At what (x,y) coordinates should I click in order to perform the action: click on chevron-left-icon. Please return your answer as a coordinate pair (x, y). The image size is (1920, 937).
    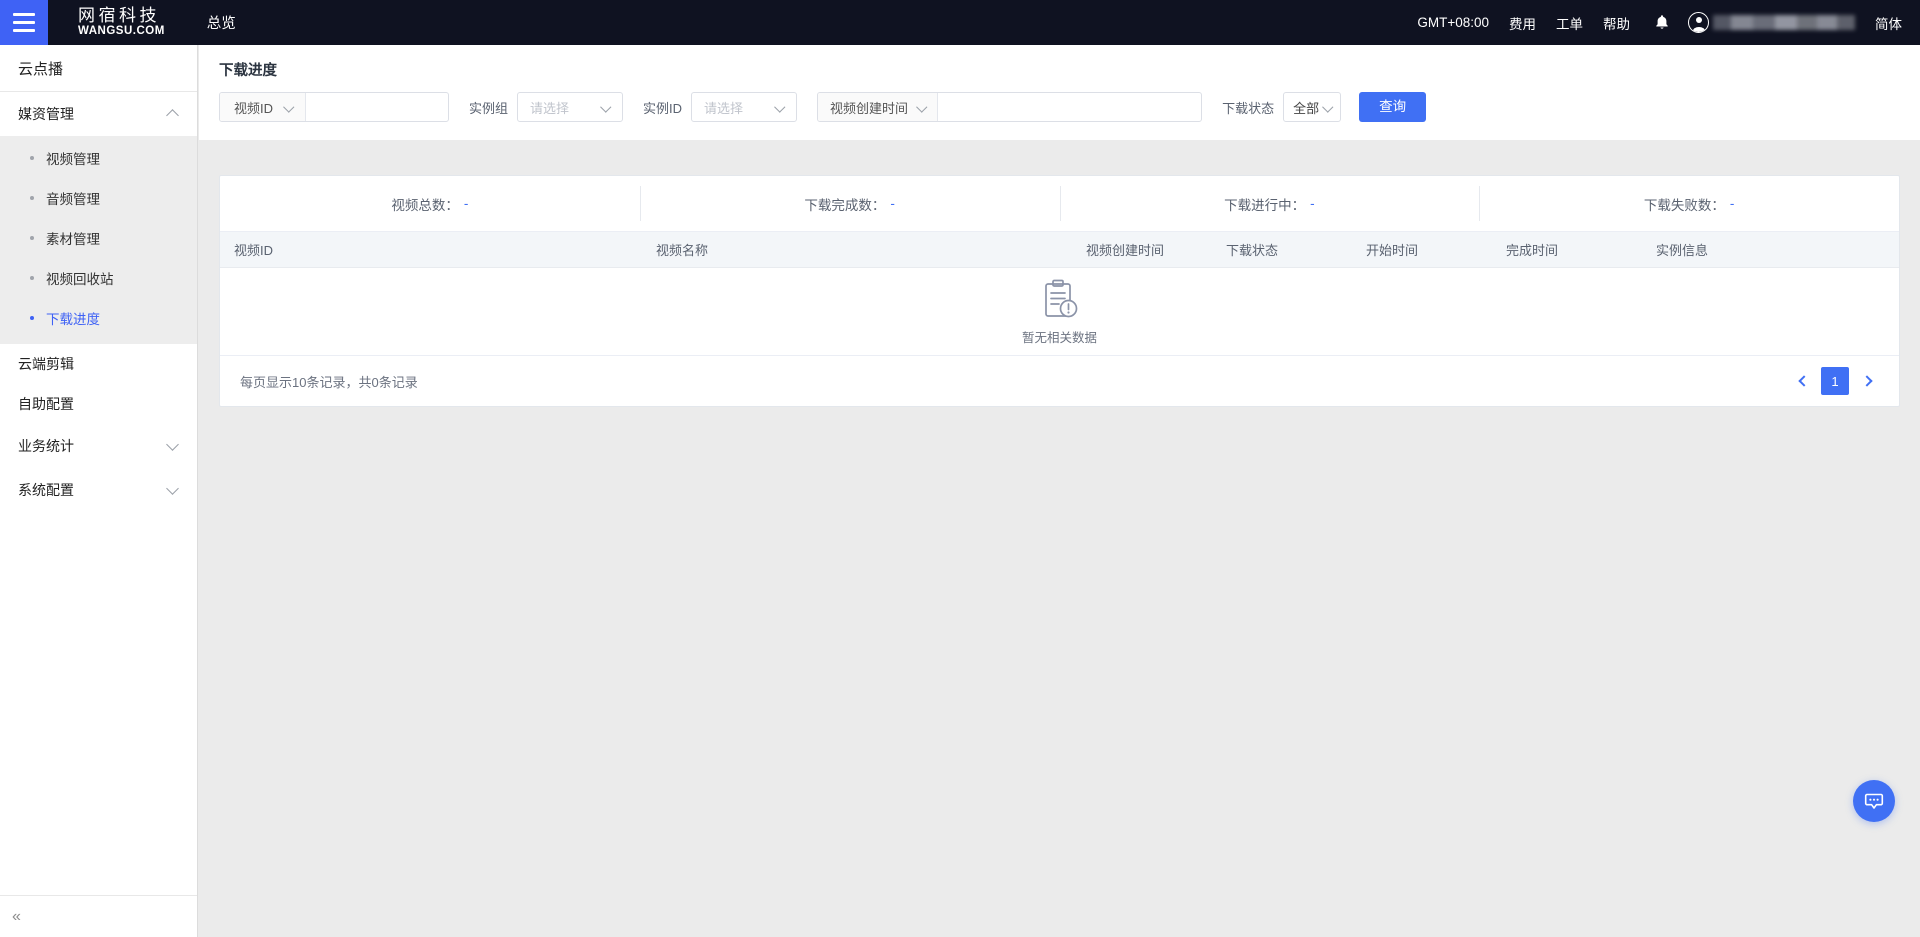
    Looking at the image, I should click on (1802, 381).